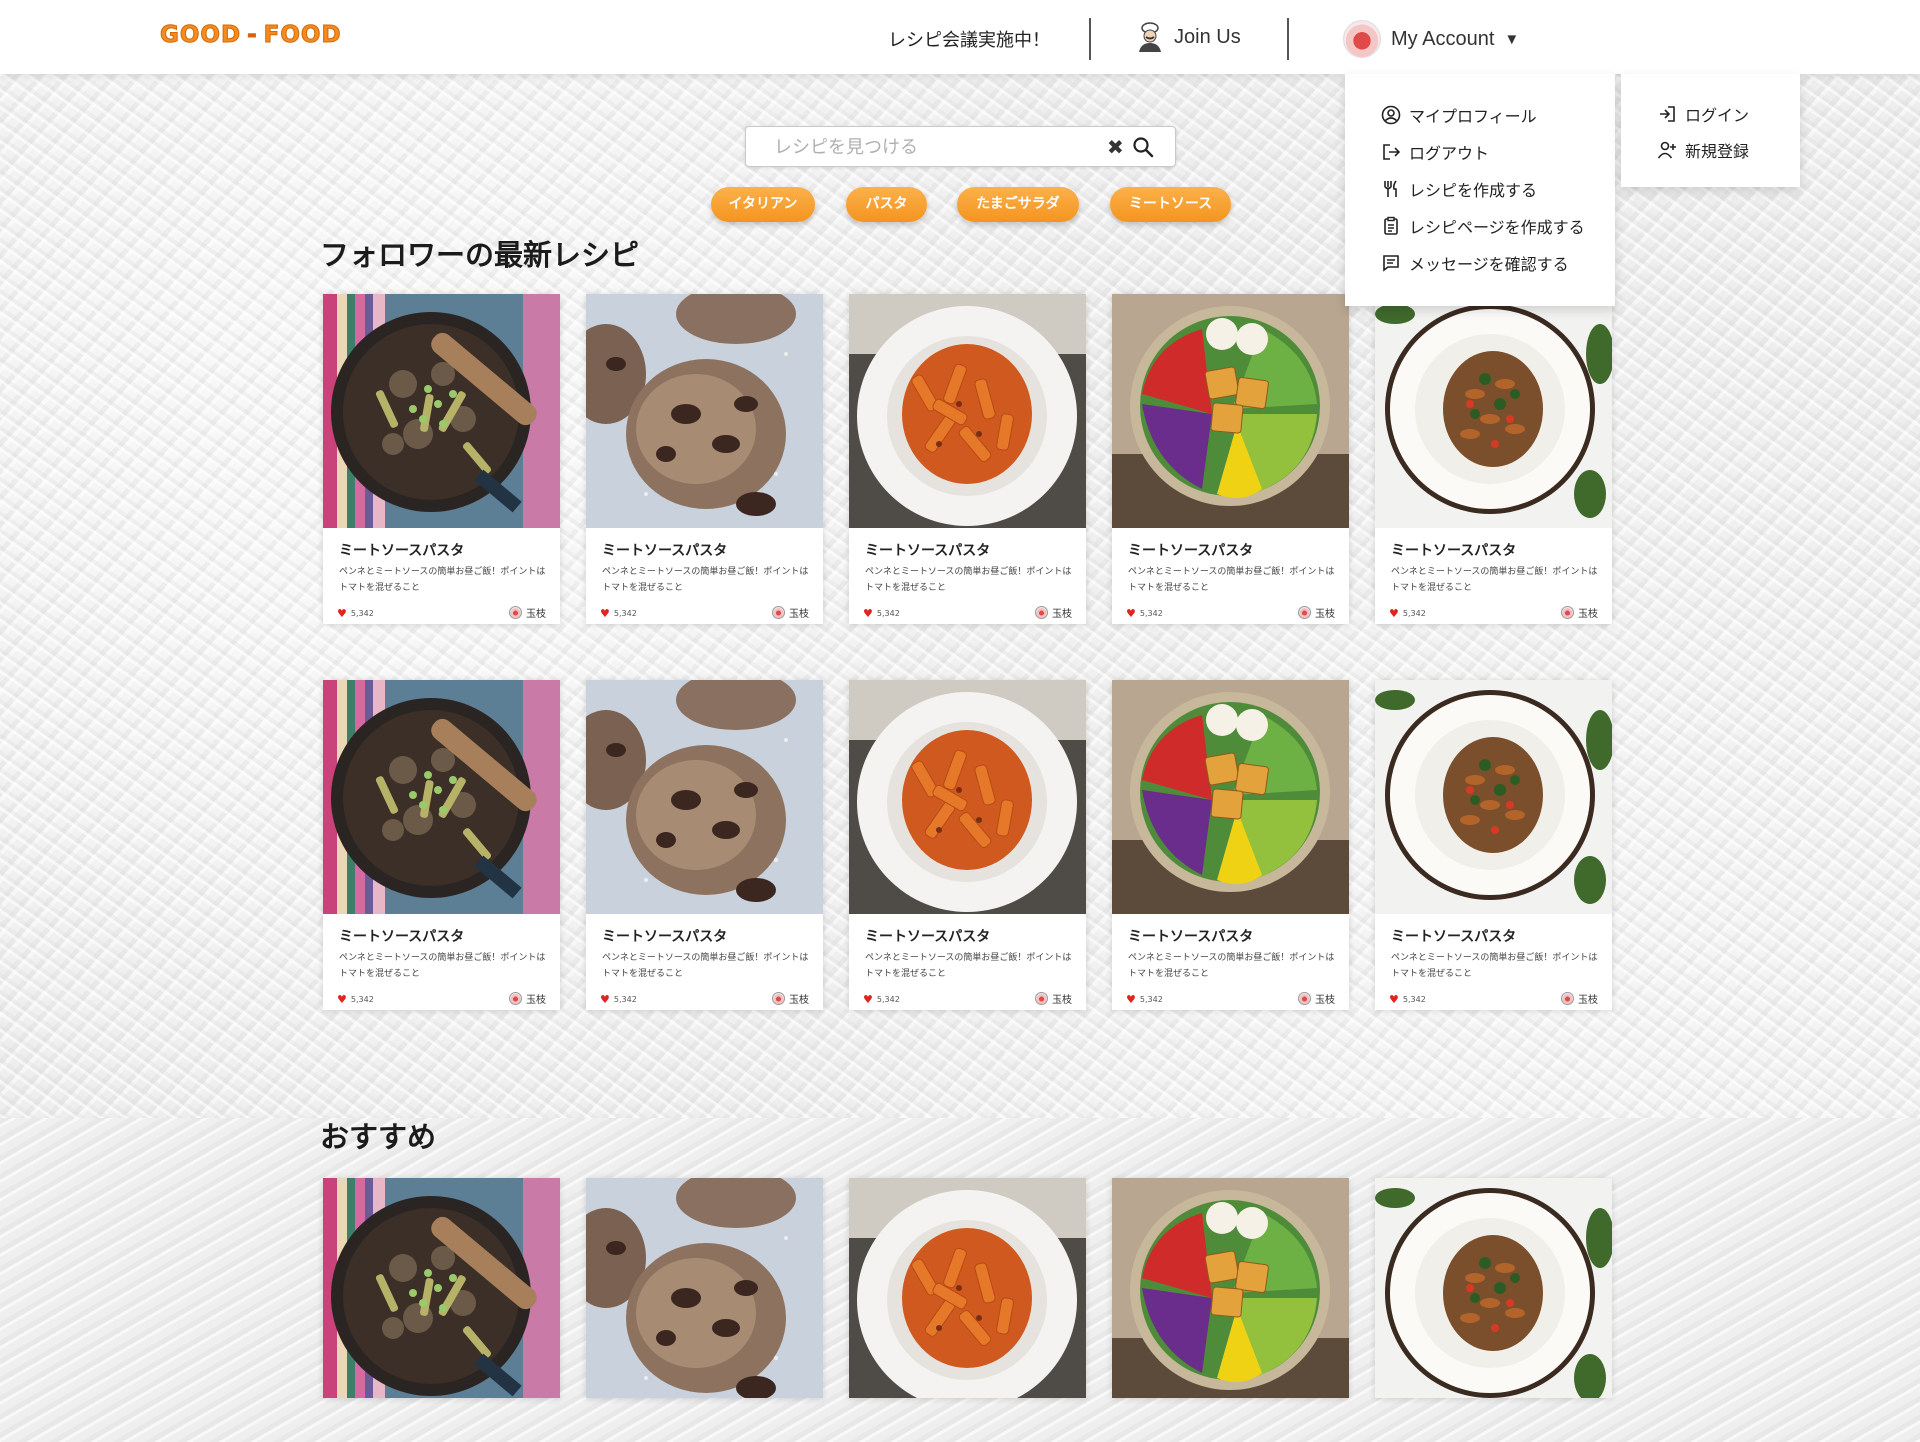 The image size is (1920, 1442). Describe the element at coordinates (1666, 150) in the screenshot. I see `user-plus-icon` at that location.